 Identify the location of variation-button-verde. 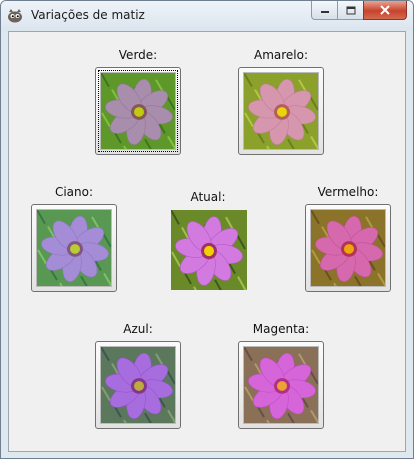
(138, 111).